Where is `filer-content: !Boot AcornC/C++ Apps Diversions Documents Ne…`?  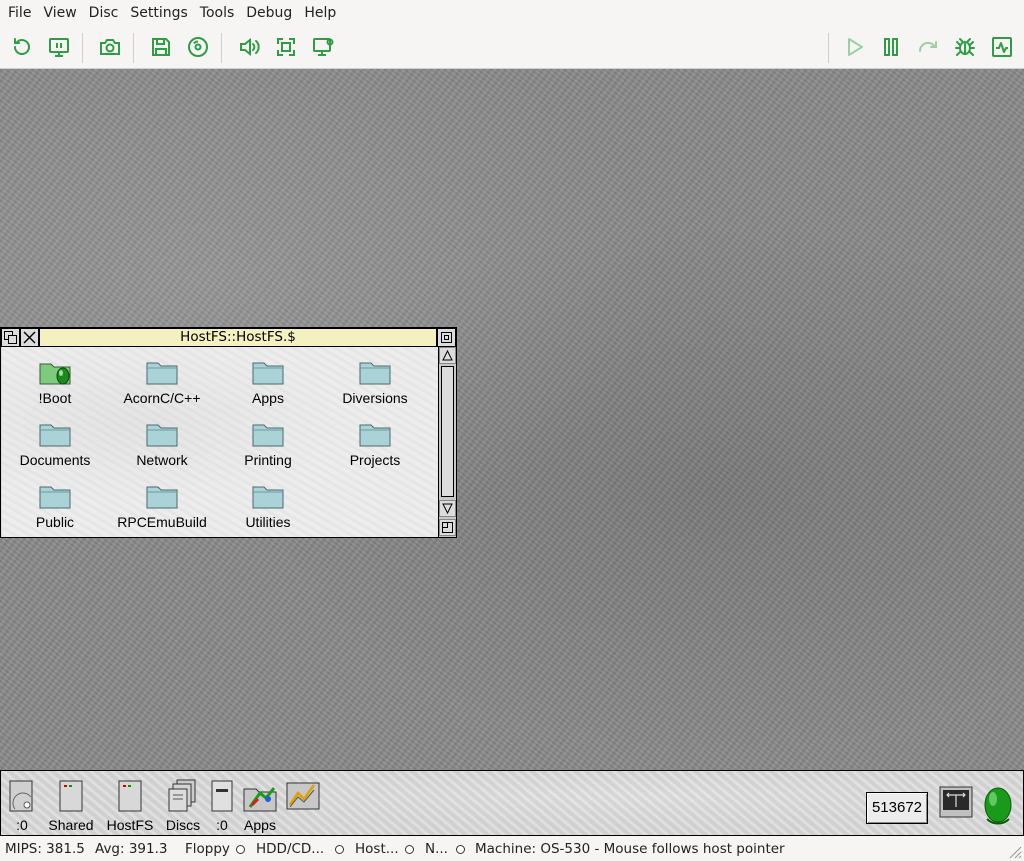
filer-content: !Boot AcornC/C++ Apps Diversions Documents Ne… is located at coordinates (220, 442).